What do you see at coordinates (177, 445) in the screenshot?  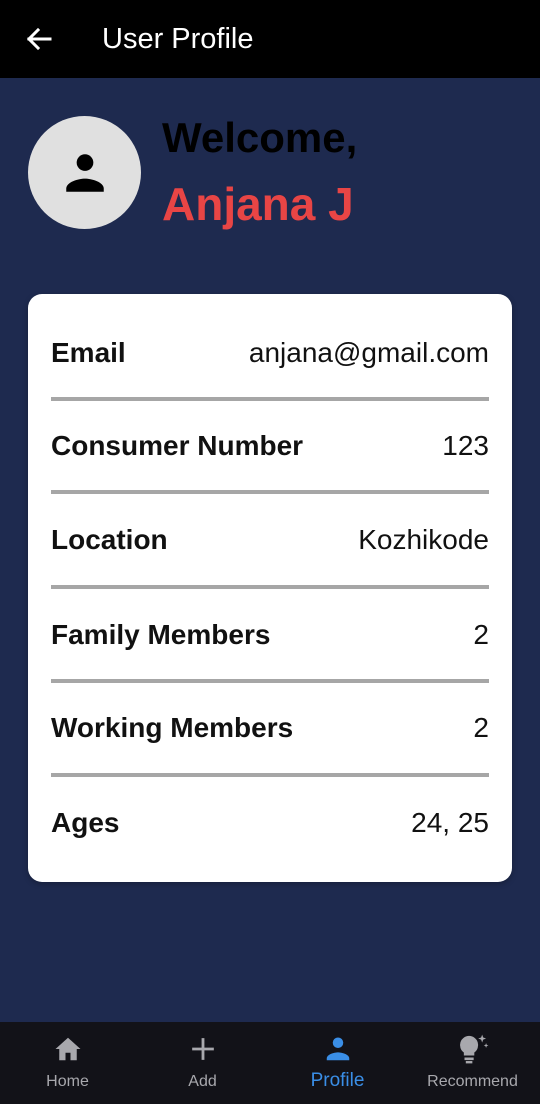 I see `row-label: Consumer Number` at bounding box center [177, 445].